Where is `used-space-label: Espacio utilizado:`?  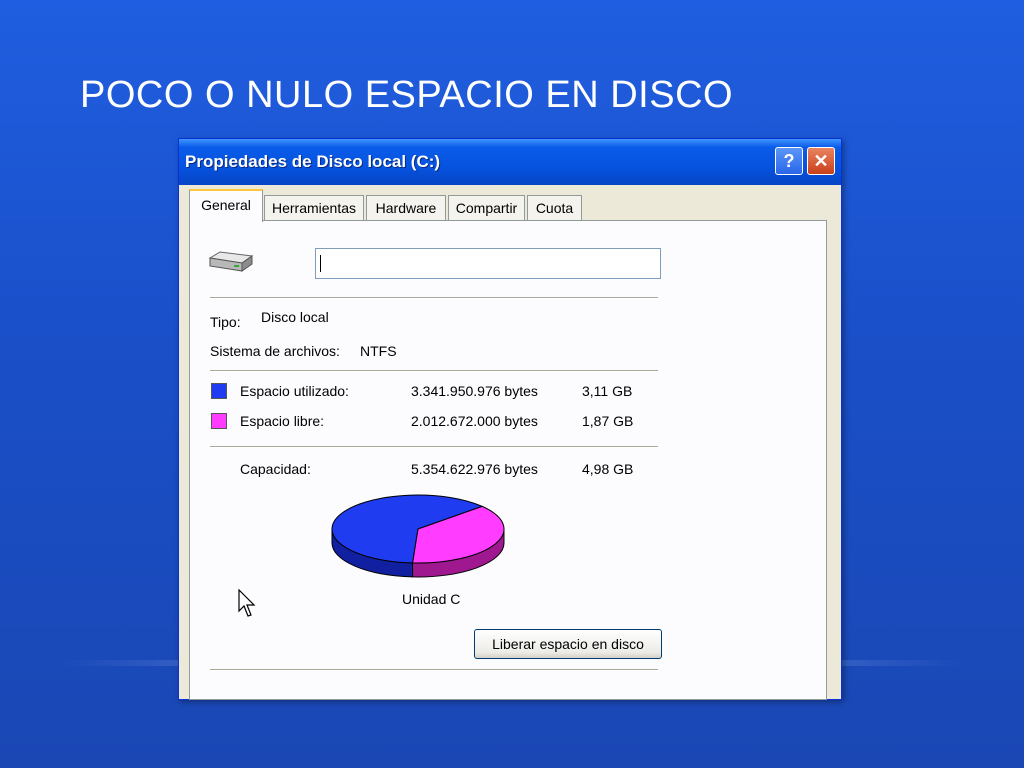 used-space-label: Espacio utilizado: is located at coordinates (294, 391).